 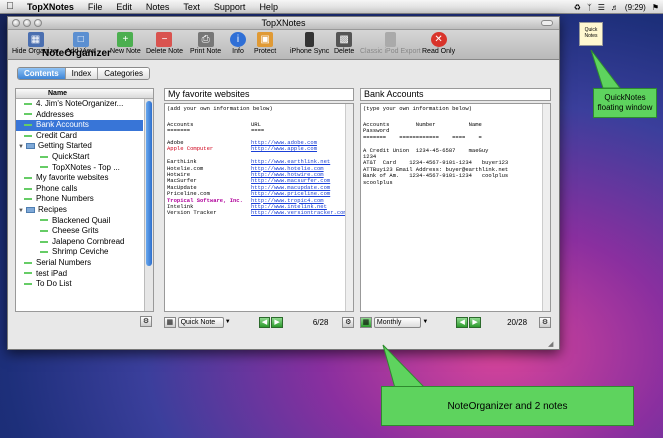 What do you see at coordinates (265, 39) in the screenshot?
I see `lock-icon: ▣` at bounding box center [265, 39].